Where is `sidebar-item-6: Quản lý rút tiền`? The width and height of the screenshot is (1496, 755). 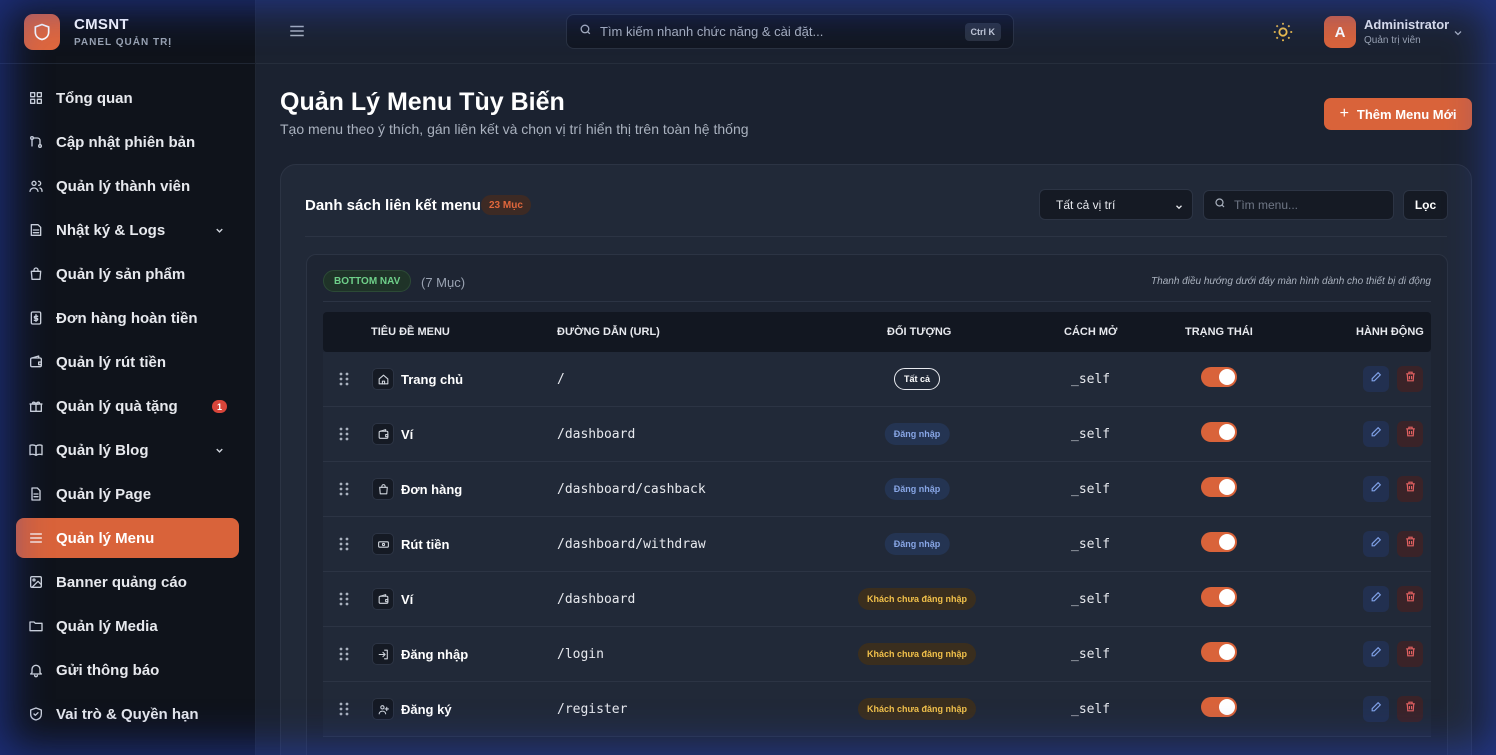
sidebar-item-6: Quản lý rút tiền is located at coordinates (127, 362).